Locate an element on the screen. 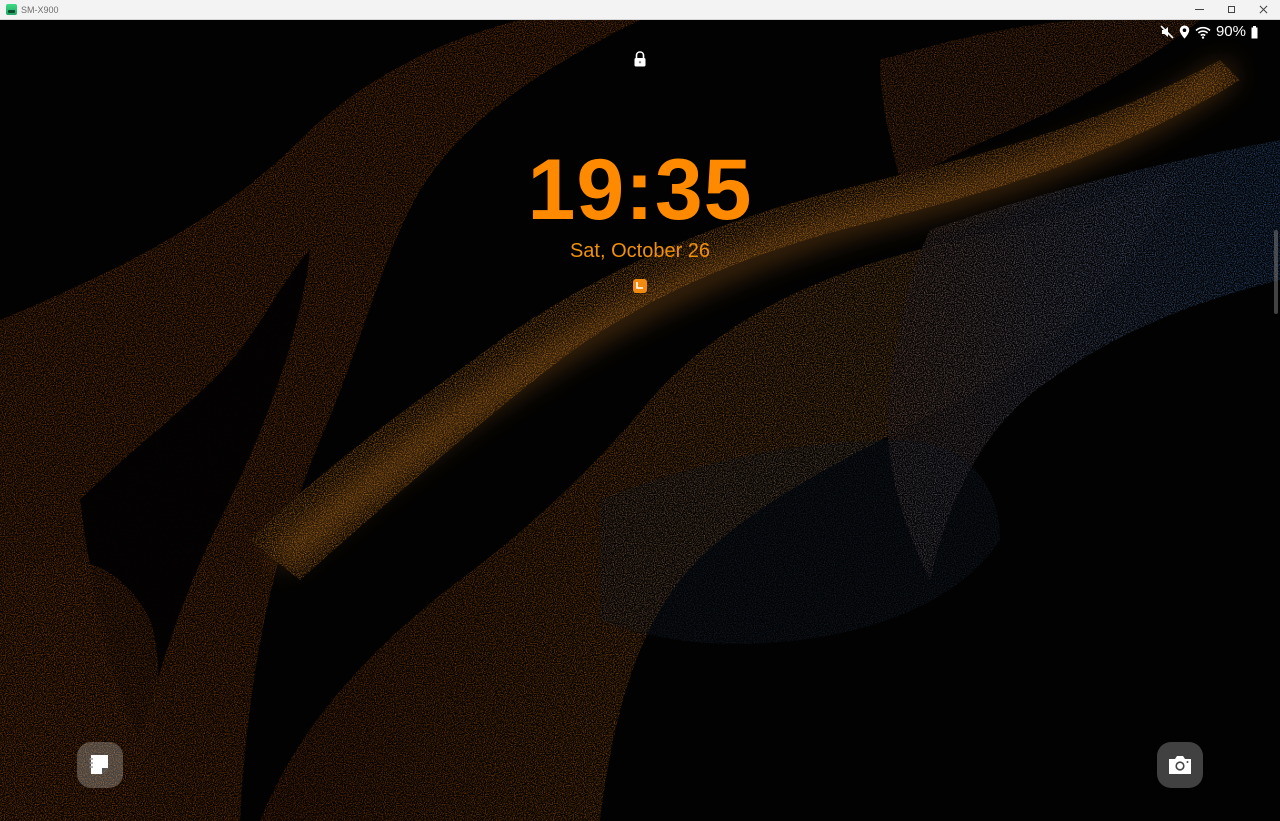  maximize-icon is located at coordinates (1231, 9).